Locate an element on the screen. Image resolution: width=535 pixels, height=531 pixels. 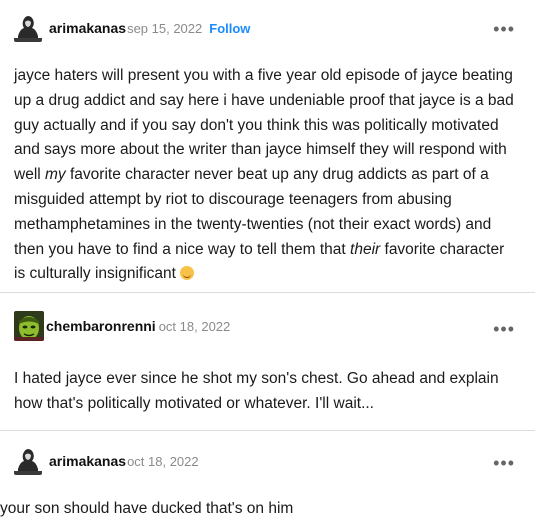
follow-button: Follow is located at coordinates (229, 28).